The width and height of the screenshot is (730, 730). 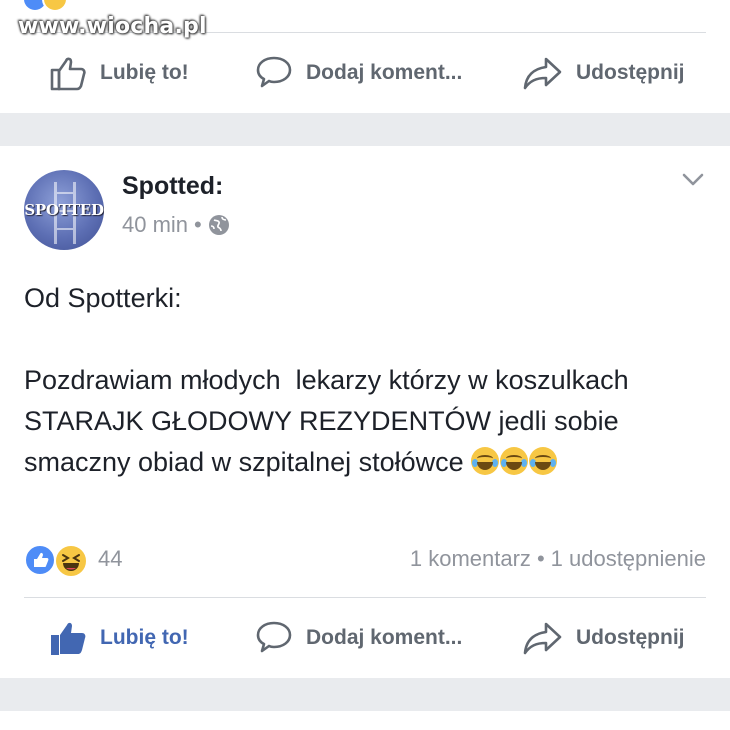 What do you see at coordinates (218, 225) in the screenshot?
I see `globe-icon` at bounding box center [218, 225].